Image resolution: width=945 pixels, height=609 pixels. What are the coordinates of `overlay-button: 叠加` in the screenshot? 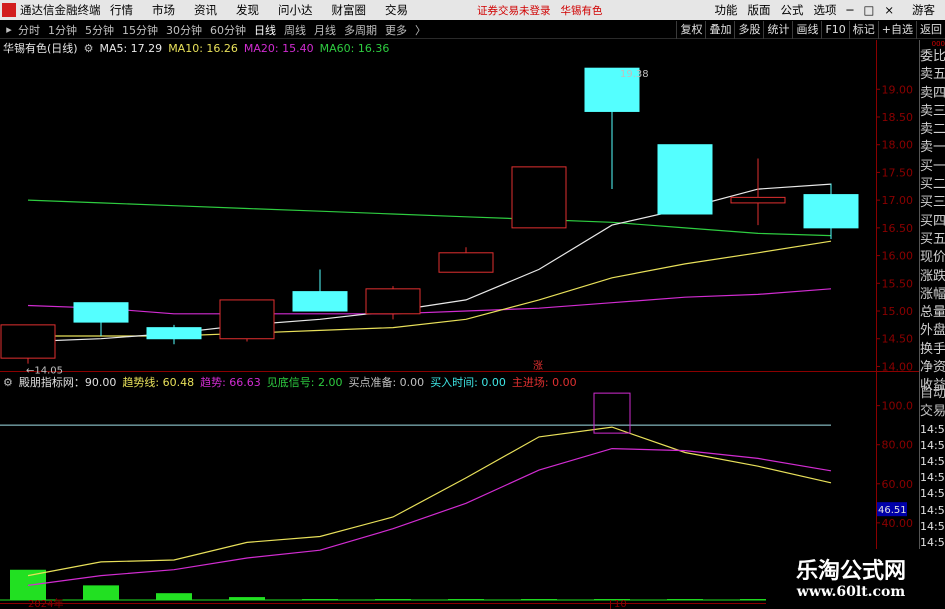 It's located at (719, 30).